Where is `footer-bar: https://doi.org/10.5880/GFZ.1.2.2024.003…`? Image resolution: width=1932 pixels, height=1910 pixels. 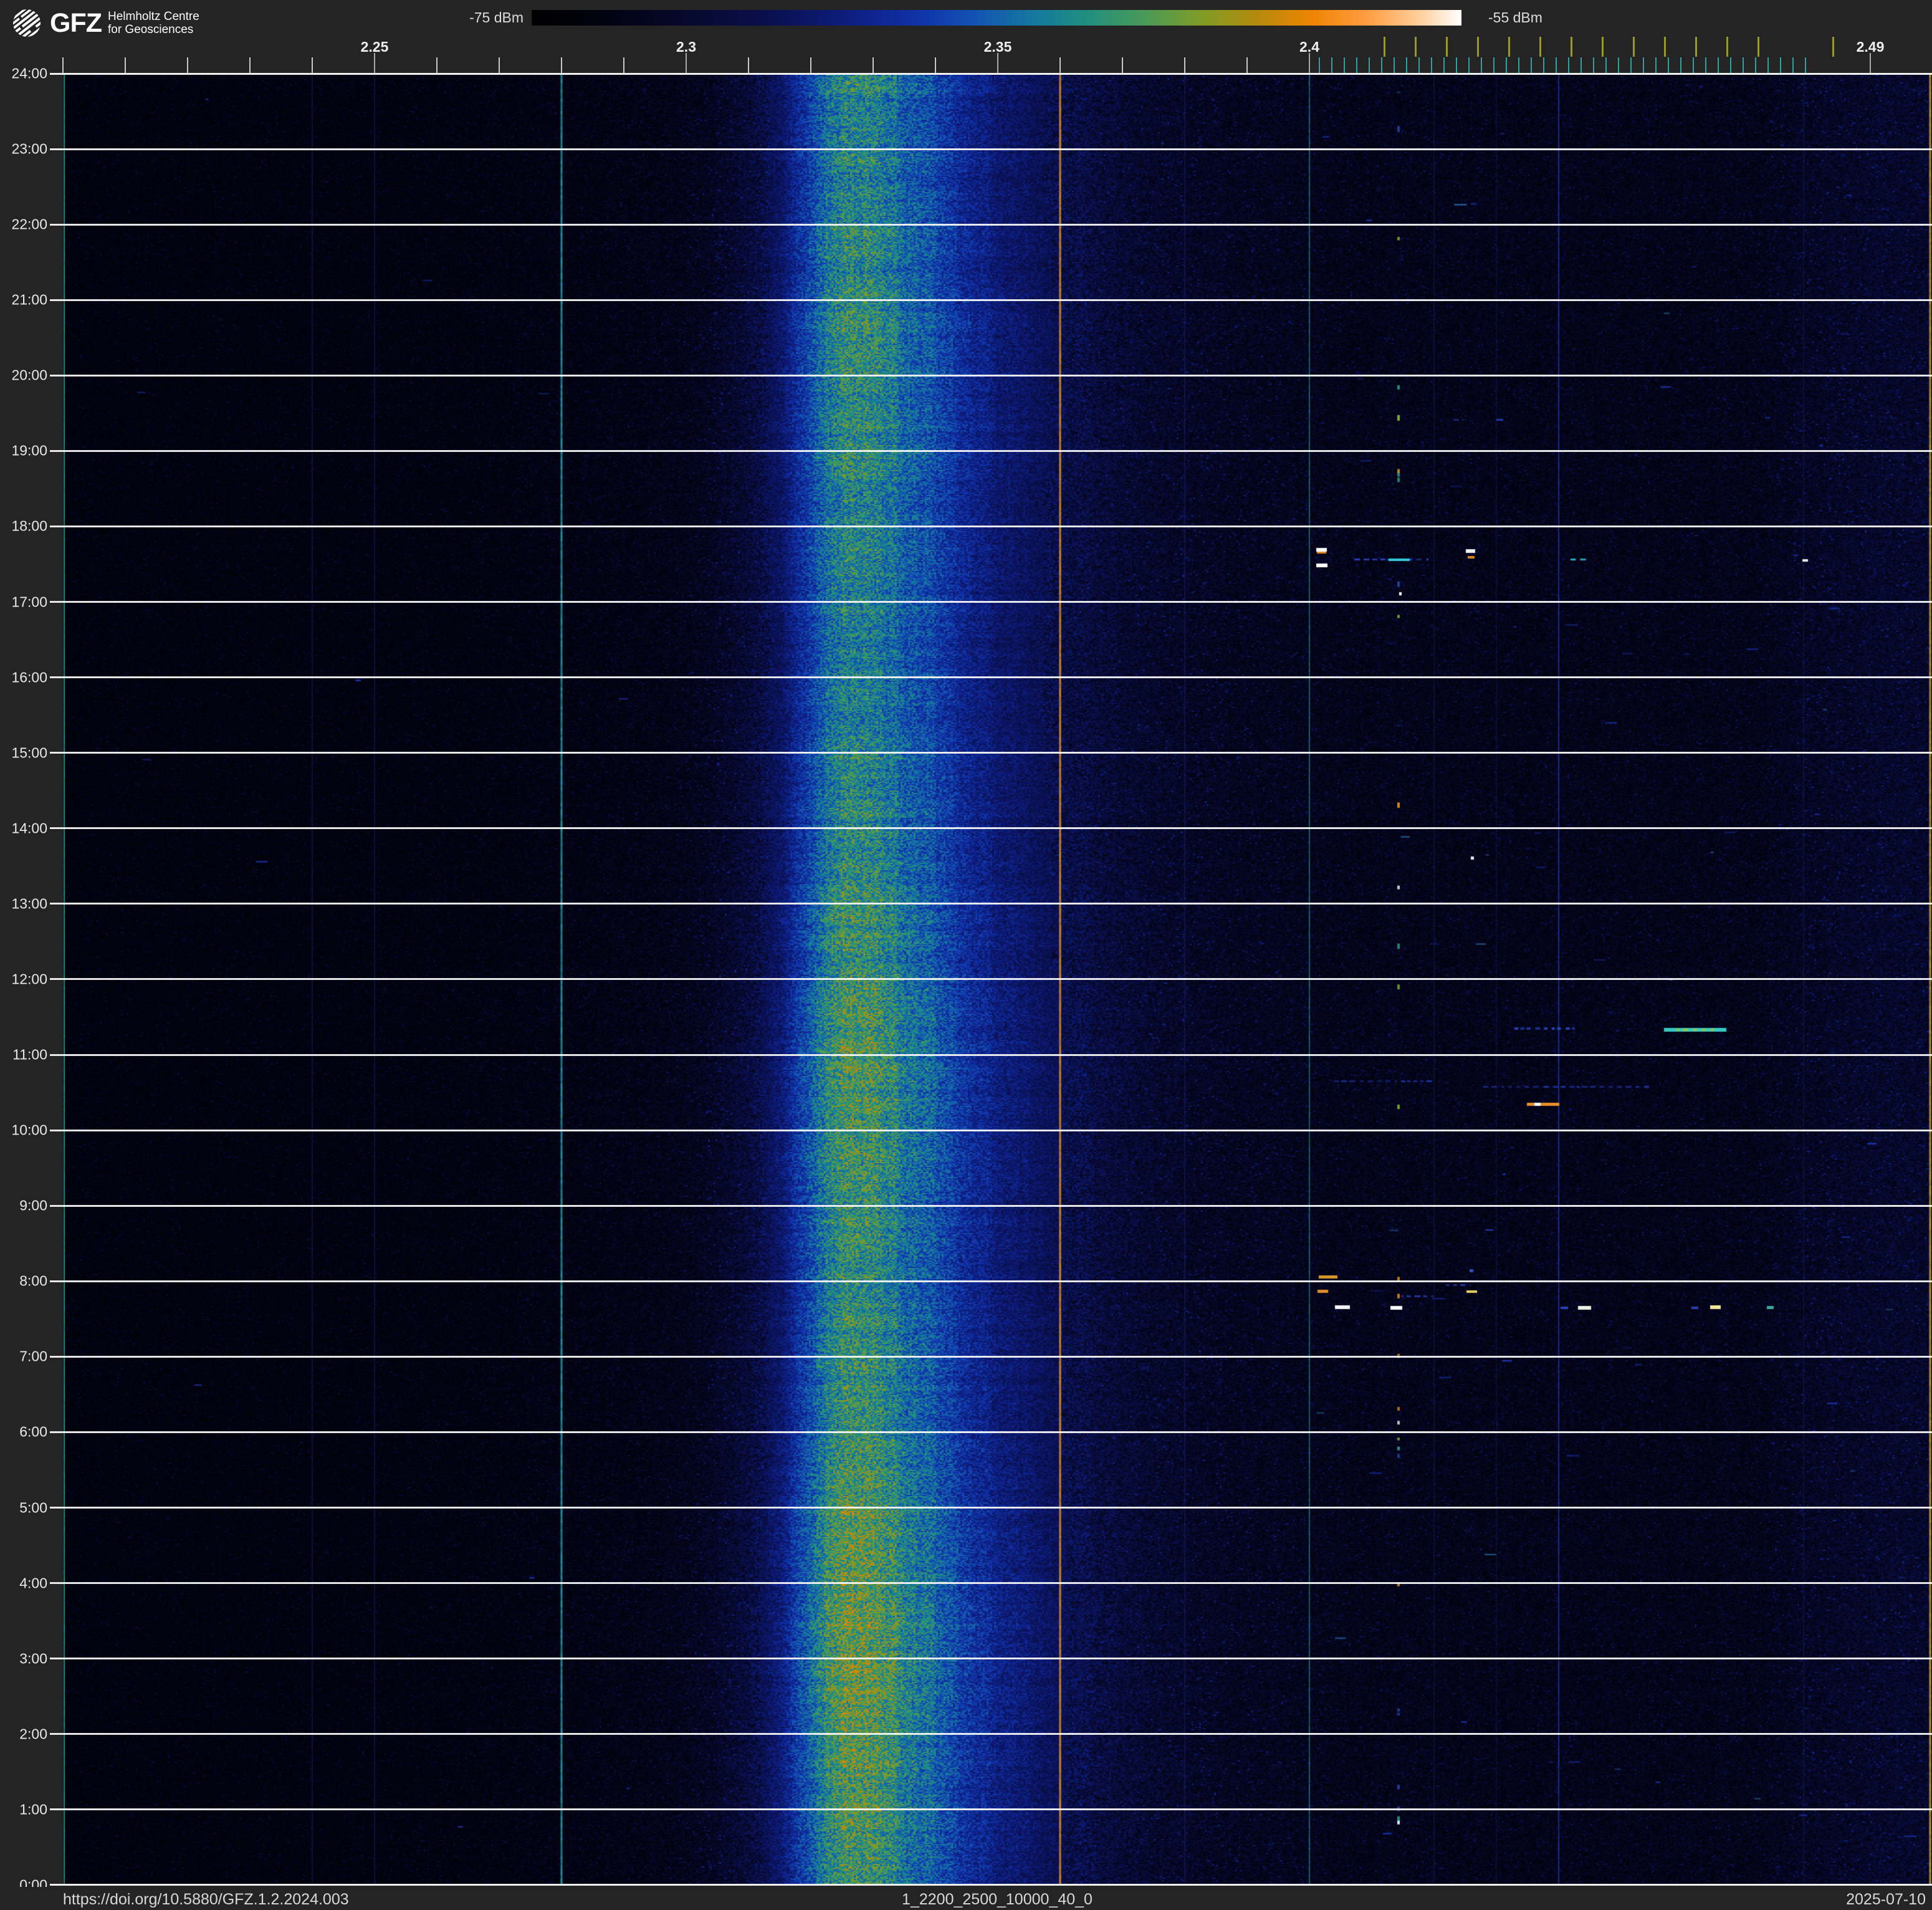
footer-bar: https://doi.org/10.5880/GFZ.1.2.2024.003… is located at coordinates (966, 1898).